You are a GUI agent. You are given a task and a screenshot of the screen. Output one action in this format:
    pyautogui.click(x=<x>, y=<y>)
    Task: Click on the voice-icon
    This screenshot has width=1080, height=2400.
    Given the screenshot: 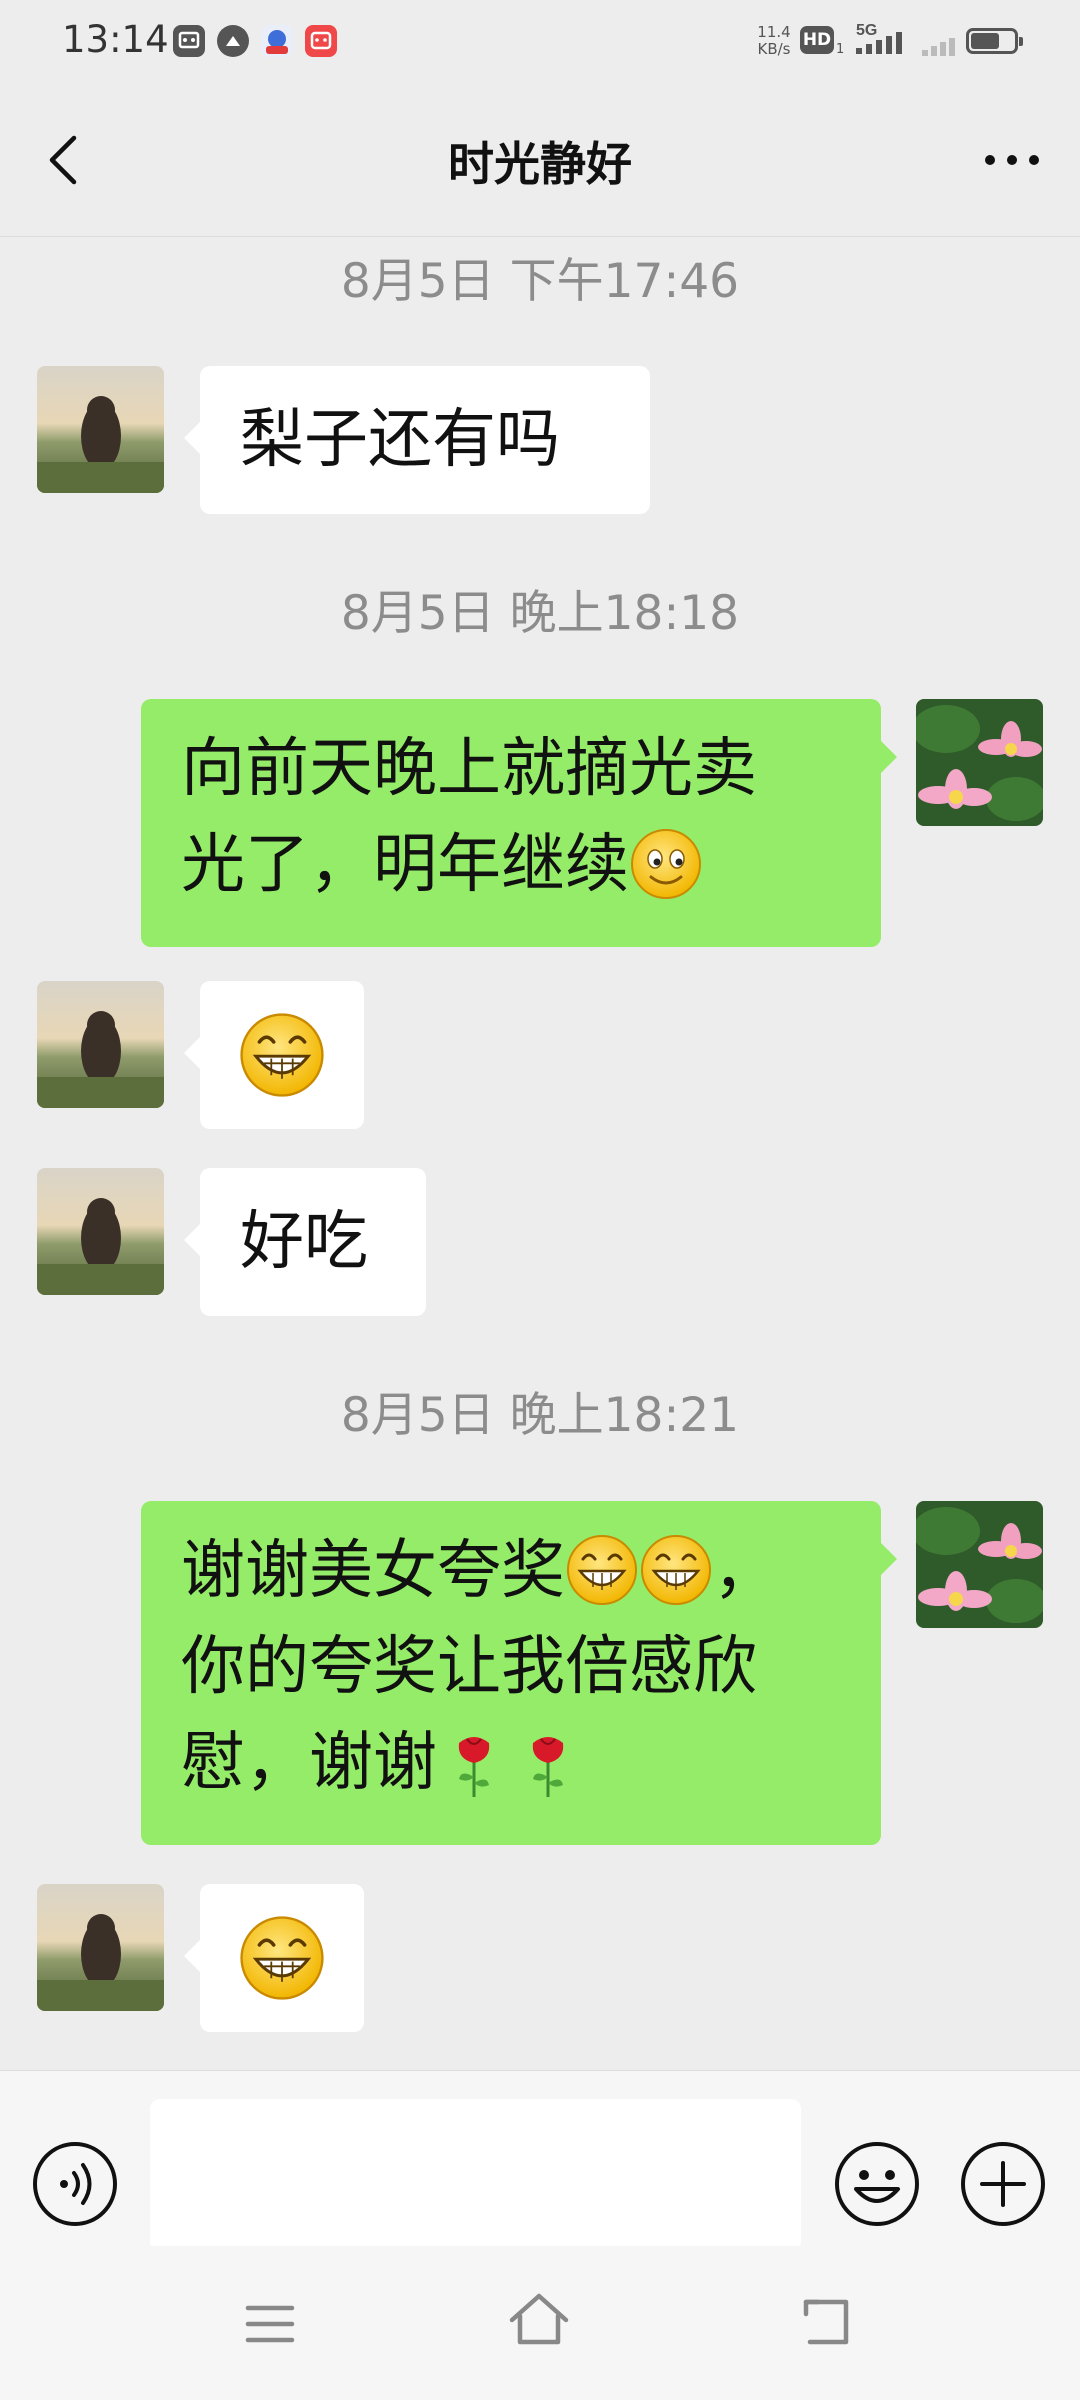 What is the action you would take?
    pyautogui.click(x=75, y=2184)
    